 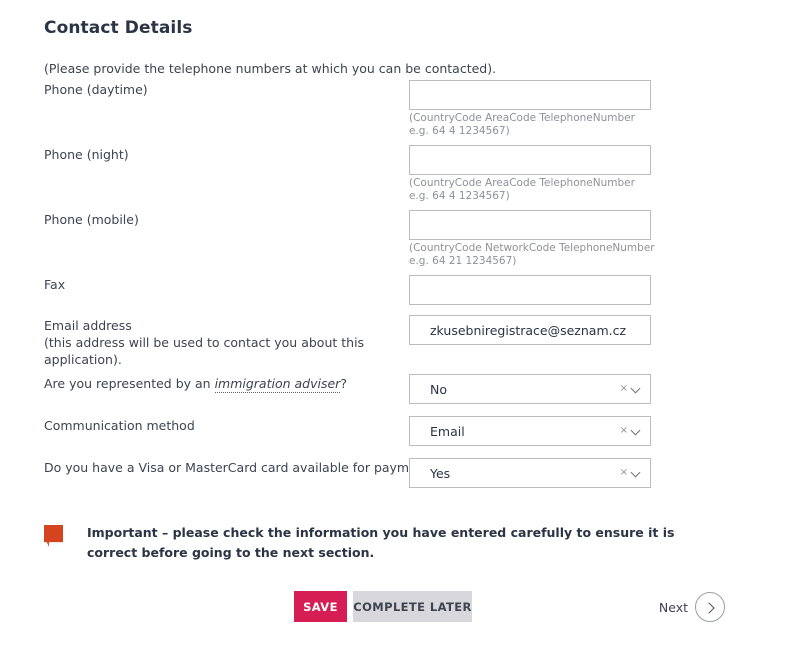 I want to click on immigration-adviser-select: No ×, so click(x=530, y=389).